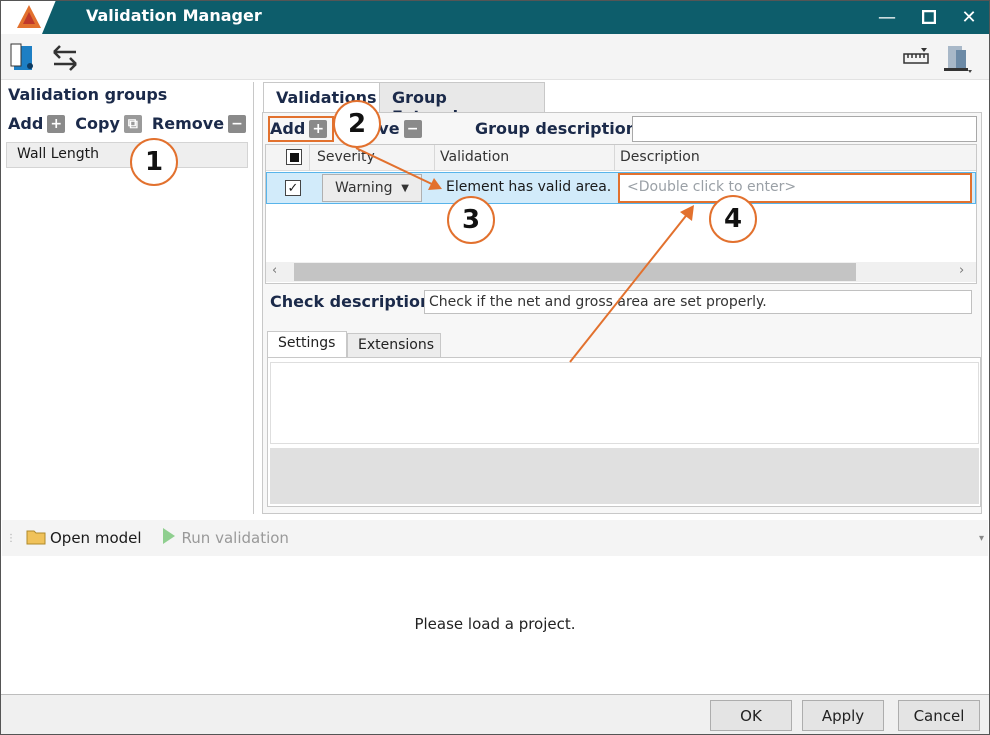 The height and width of the screenshot is (735, 990). I want to click on grid-header: Severity Validation Description, so click(621, 158).